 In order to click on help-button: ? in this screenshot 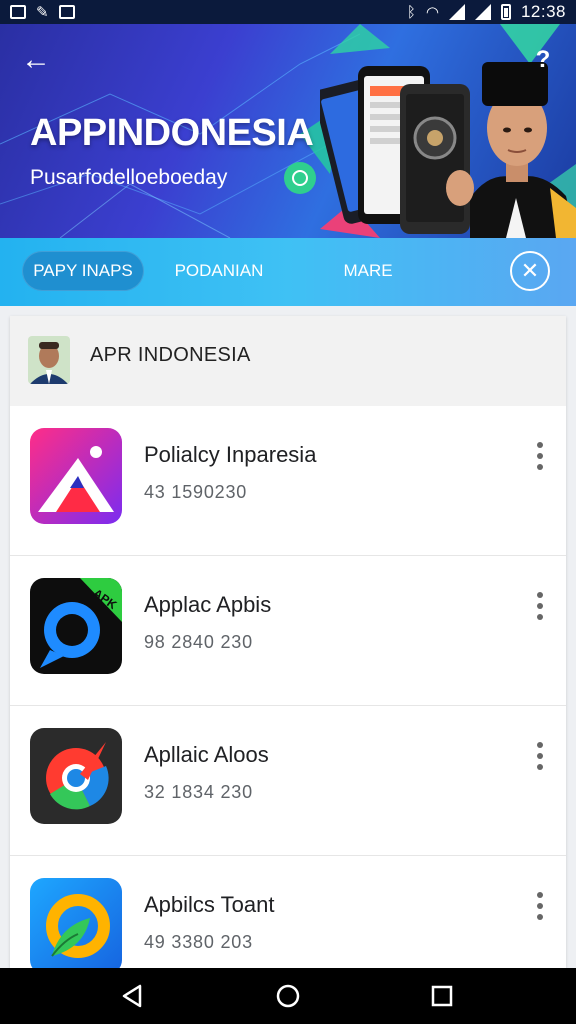, I will do `click(543, 60)`.